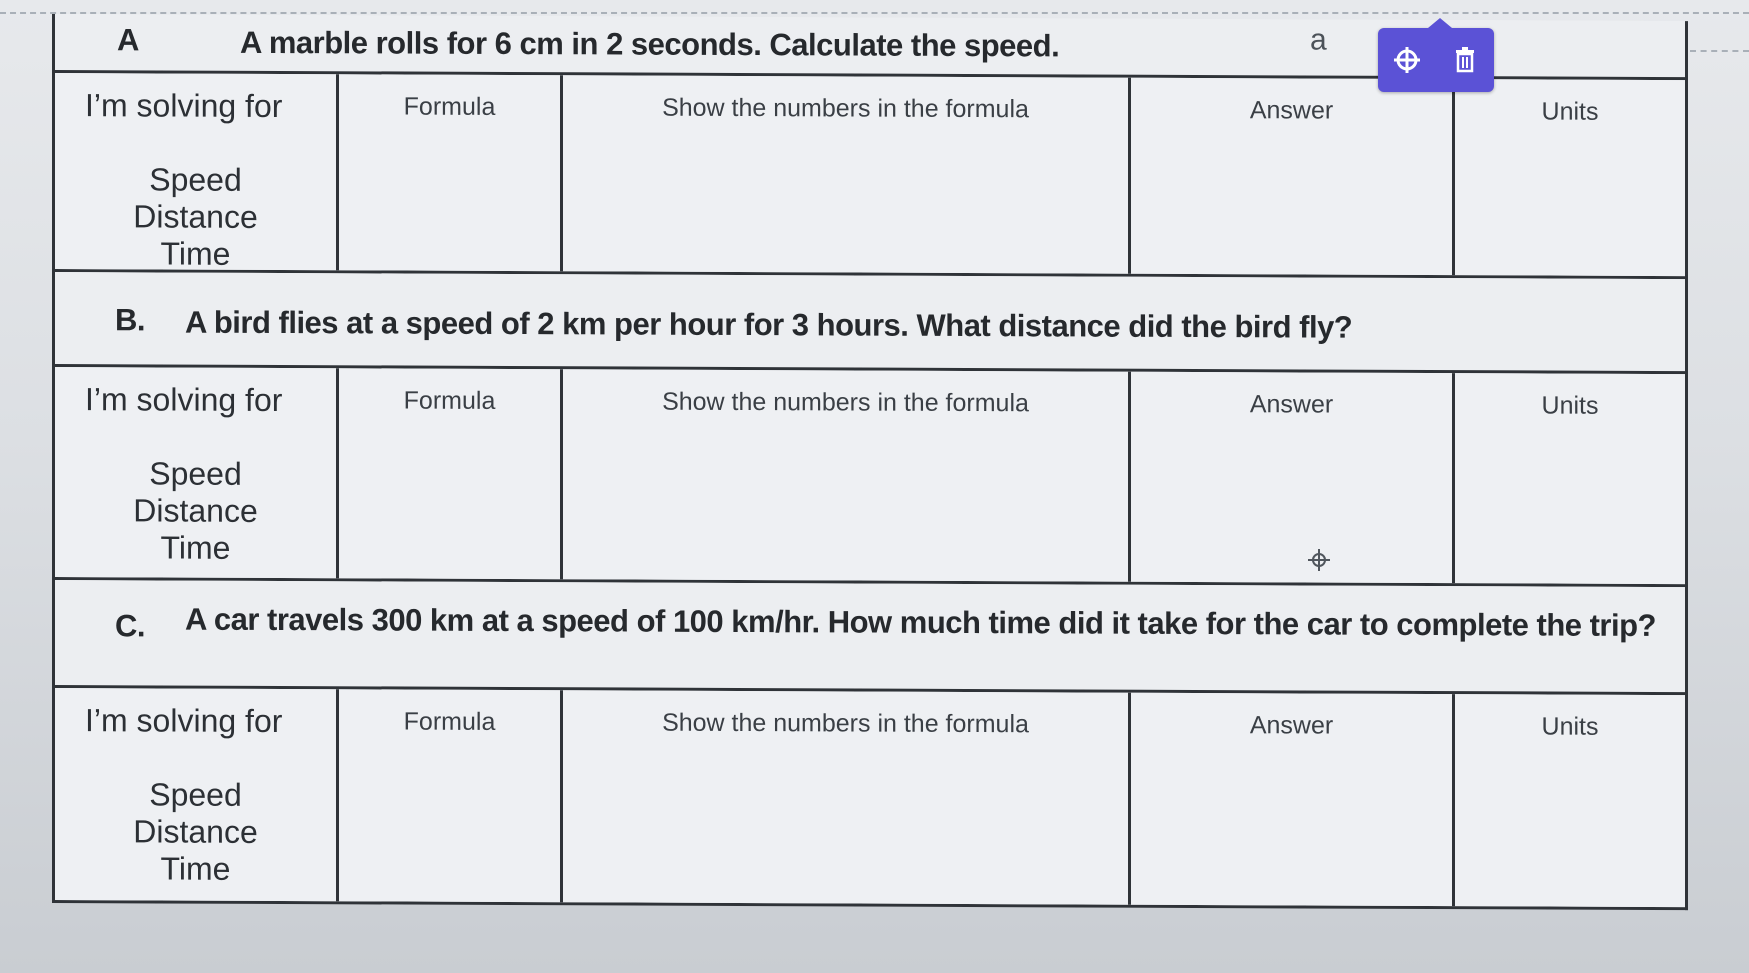 The image size is (1749, 973). What do you see at coordinates (130, 626) in the screenshot?
I see `question-c-letter: C.` at bounding box center [130, 626].